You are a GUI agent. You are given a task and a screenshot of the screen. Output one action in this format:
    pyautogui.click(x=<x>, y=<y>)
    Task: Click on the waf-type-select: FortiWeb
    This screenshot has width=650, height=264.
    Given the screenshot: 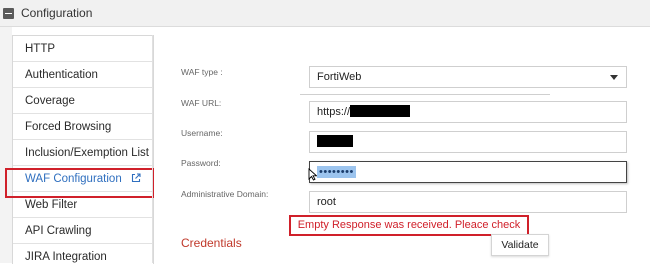 What is the action you would take?
    pyautogui.click(x=468, y=77)
    